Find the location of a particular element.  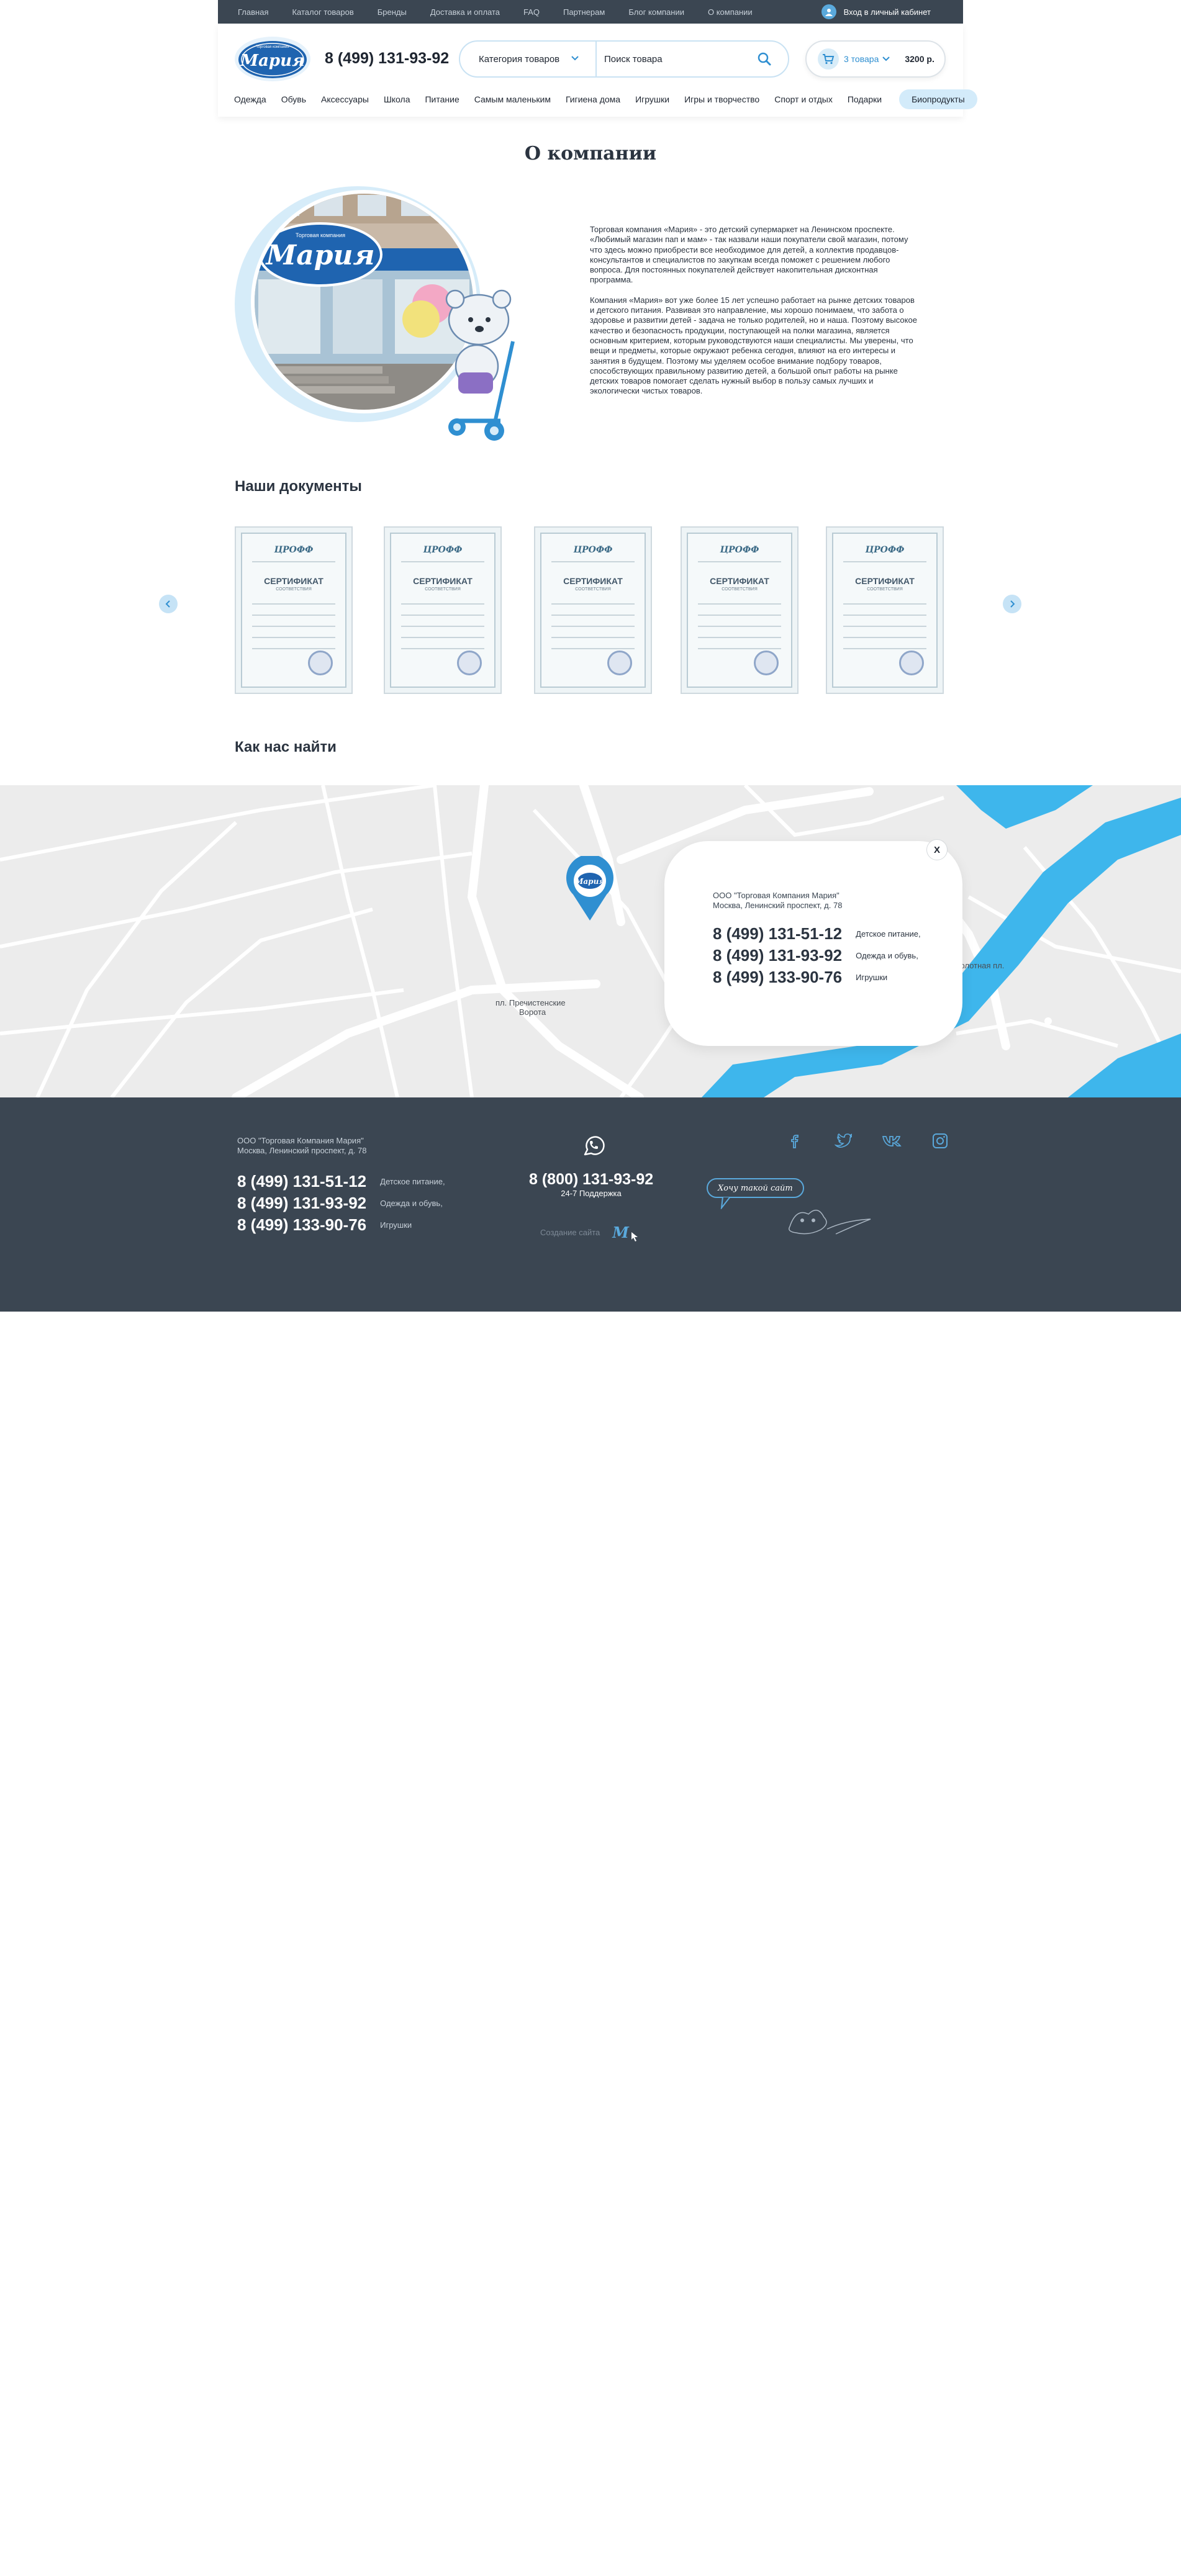

card-phone-desc: Одежда и обувь, is located at coordinates (887, 955).